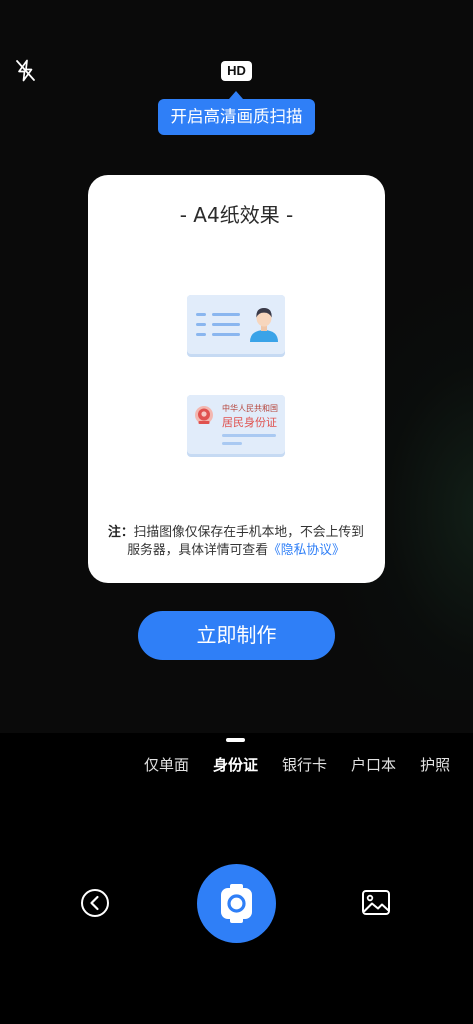  I want to click on tab-household-register: 户口本, so click(373, 765).